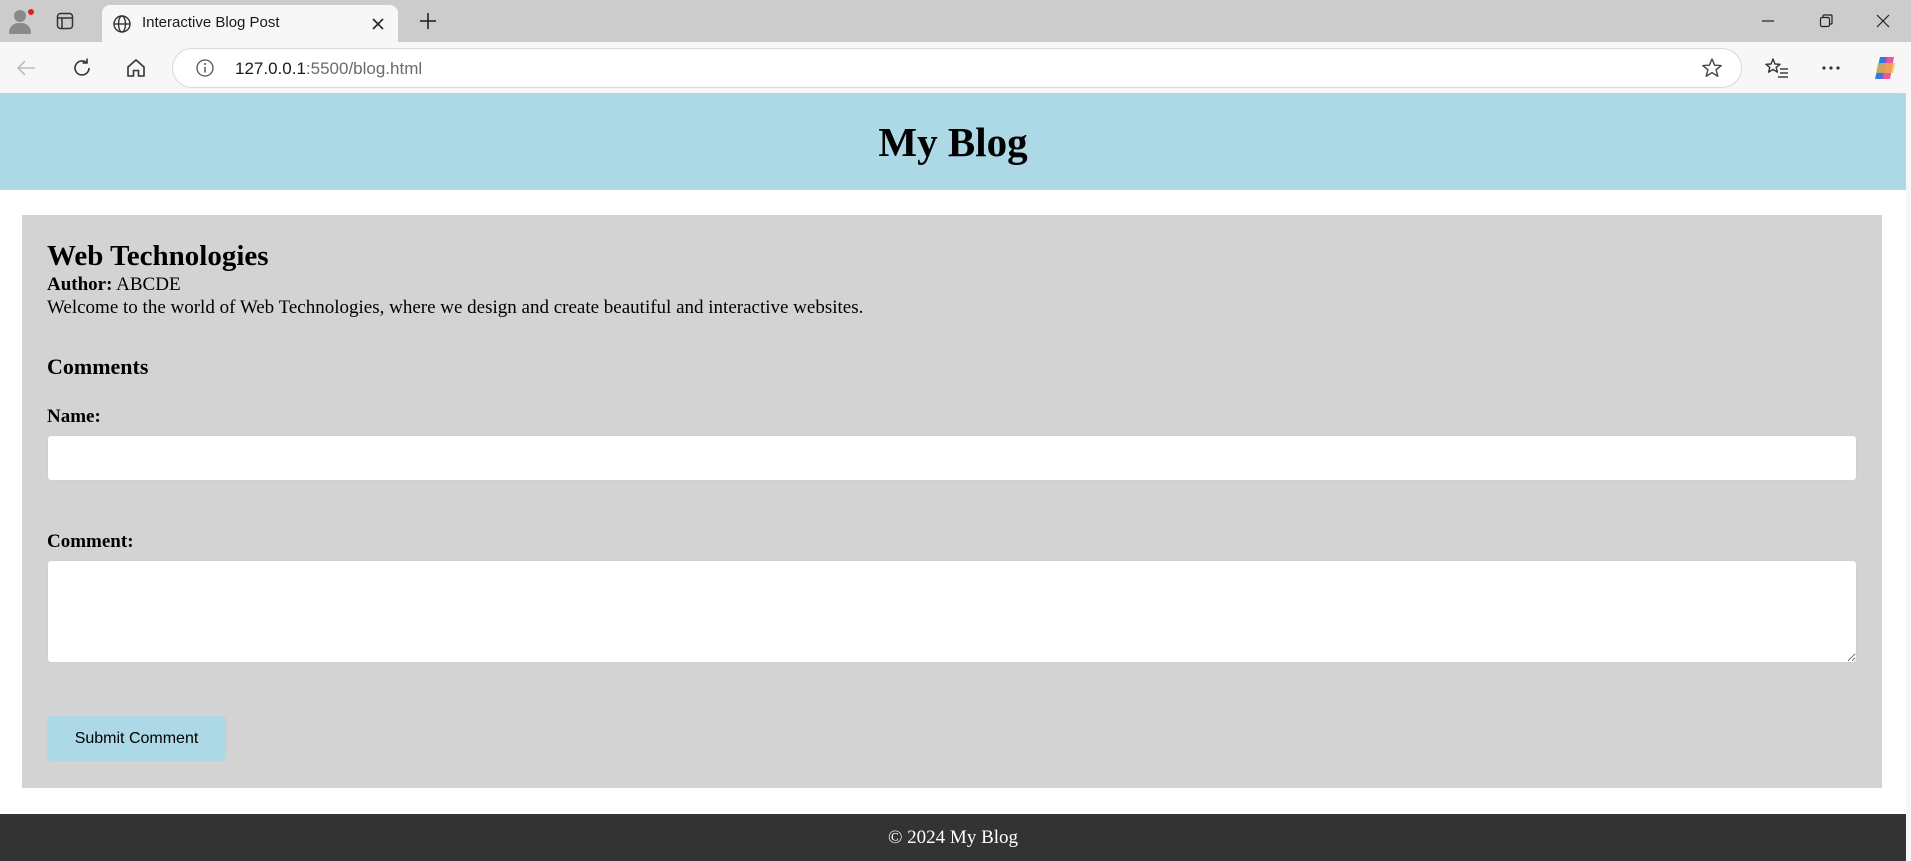 The height and width of the screenshot is (861, 1911). I want to click on browser-tab-bar: Interactive Blog Post, so click(955, 21).